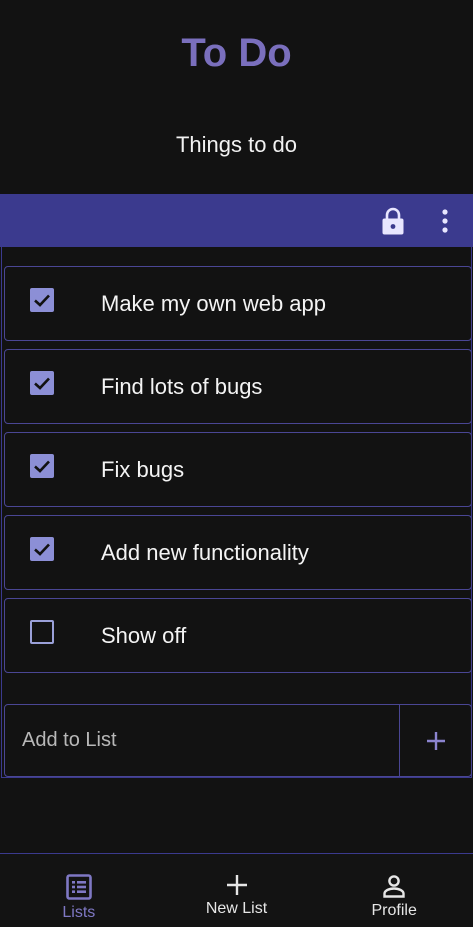 This screenshot has height=927, width=473. I want to click on todo-item: Show off, so click(238, 635).